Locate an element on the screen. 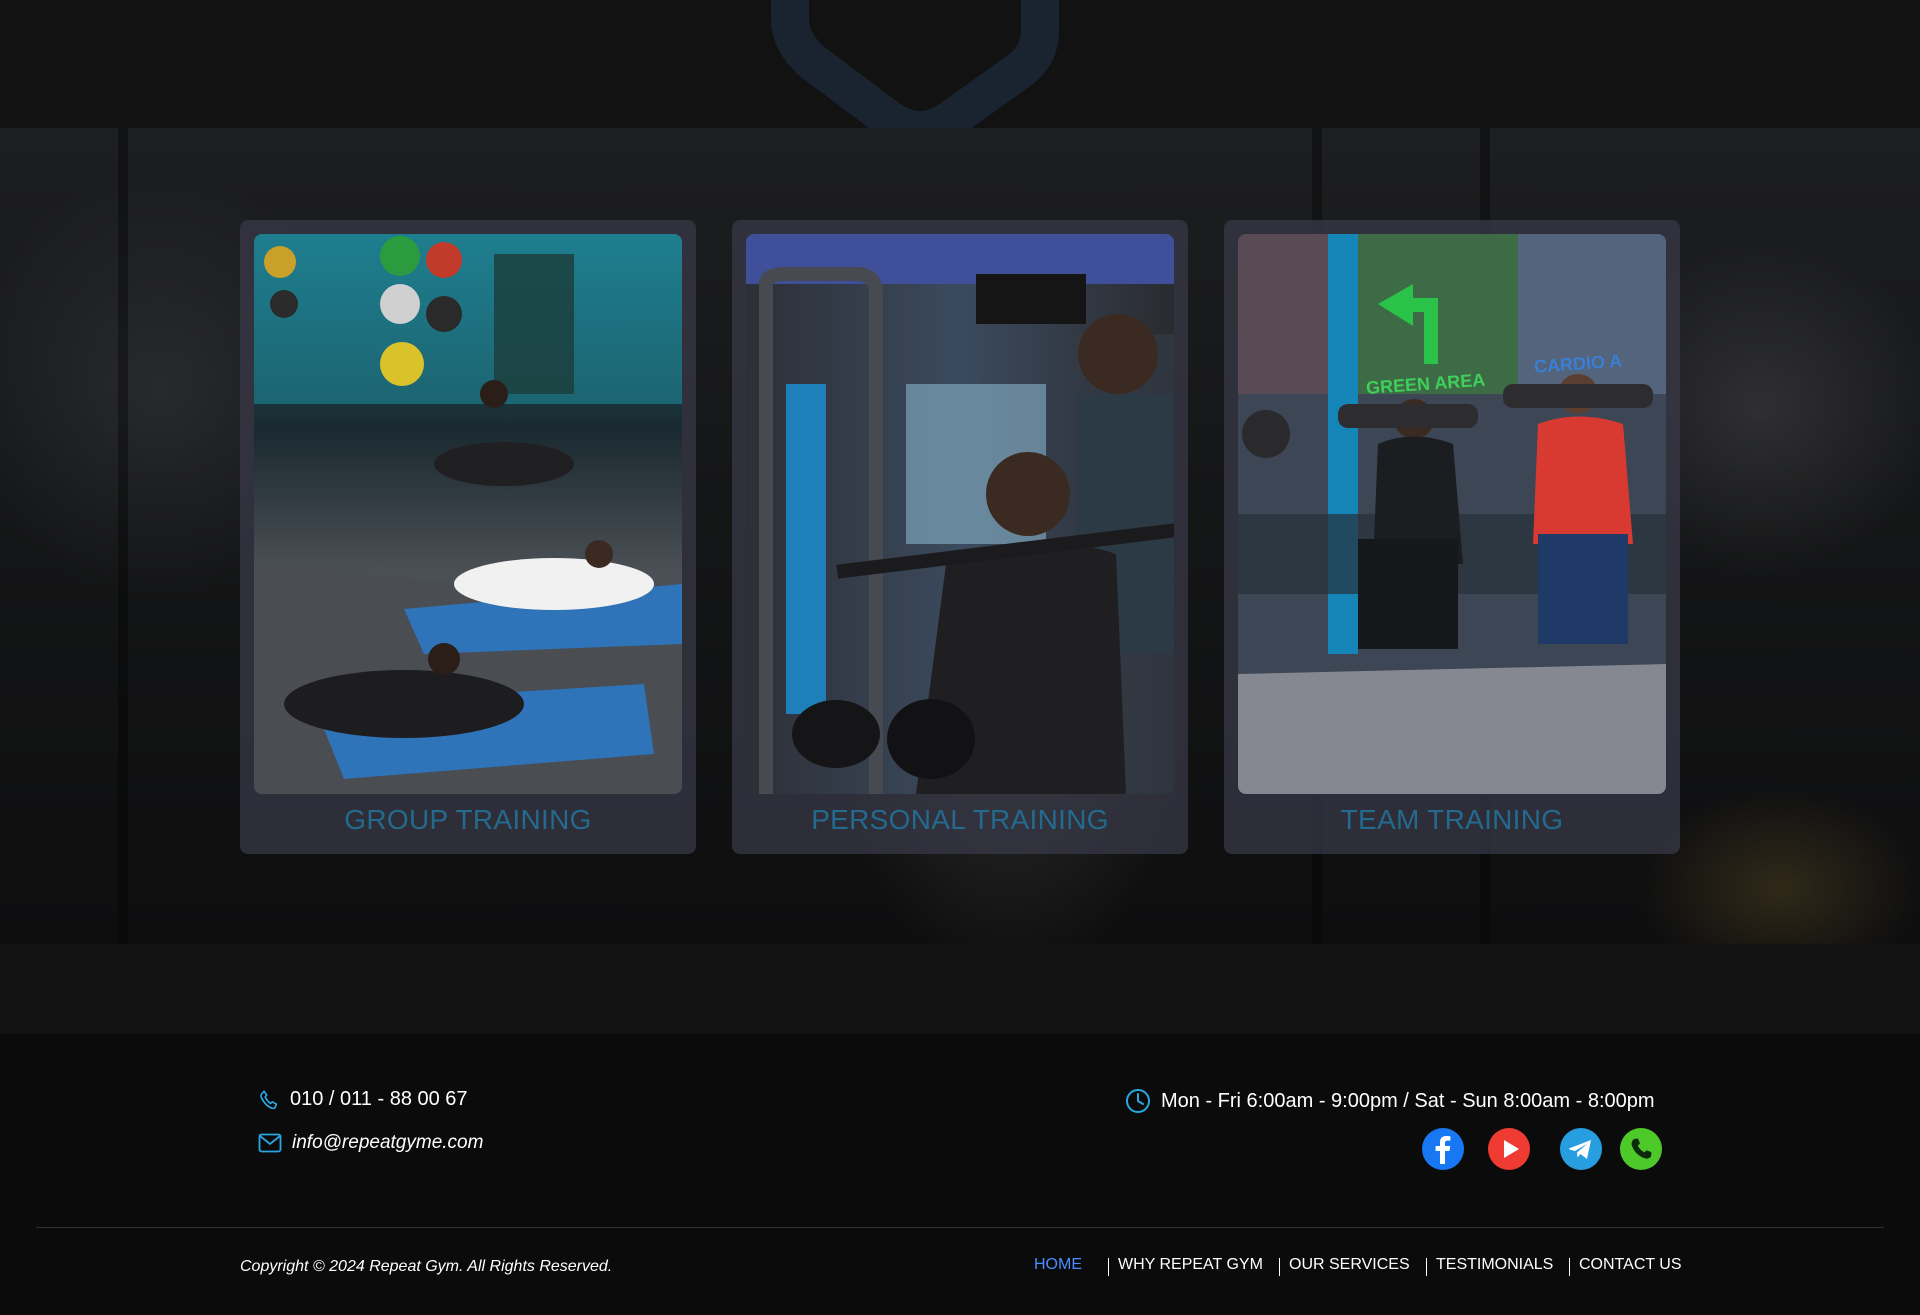 This screenshot has width=1920, height=1315. nav-home: HOME is located at coordinates (1058, 1265).